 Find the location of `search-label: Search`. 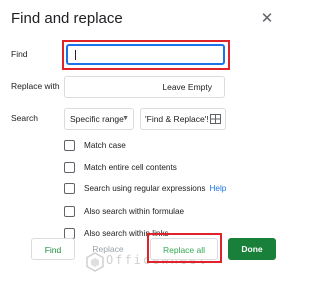

search-label: Search is located at coordinates (24, 118).